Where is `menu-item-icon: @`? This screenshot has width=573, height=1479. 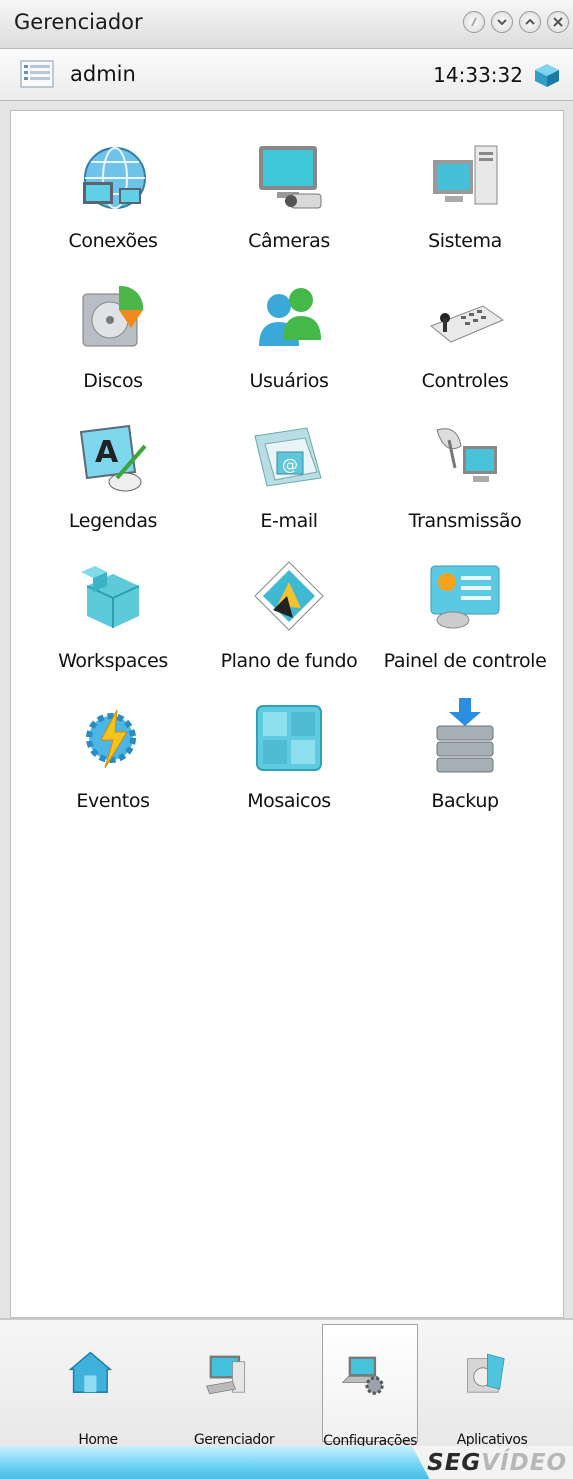
menu-item-icon: @ is located at coordinates (289, 458).